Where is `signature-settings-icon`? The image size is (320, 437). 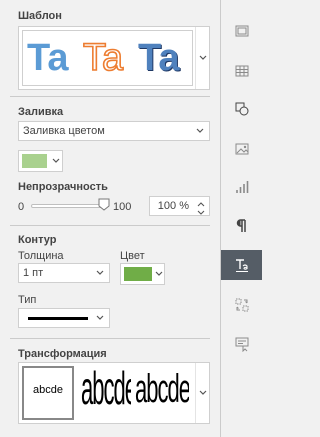
signature-settings-icon is located at coordinates (241, 305).